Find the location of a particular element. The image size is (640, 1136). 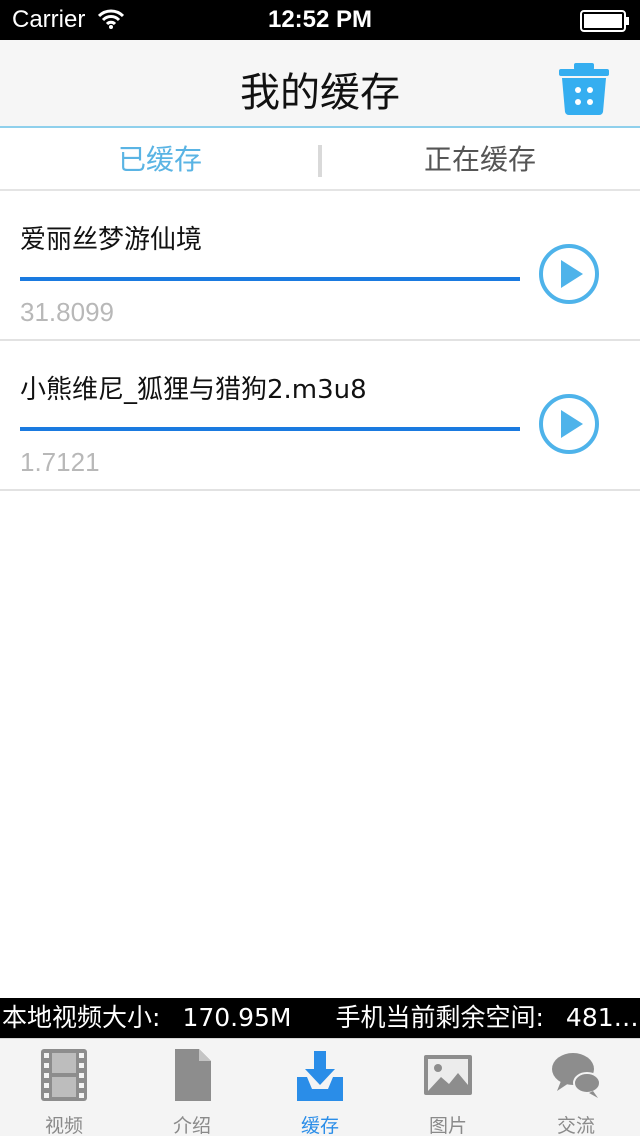

item-title: 爱丽丝梦游仙境 is located at coordinates (111, 240).